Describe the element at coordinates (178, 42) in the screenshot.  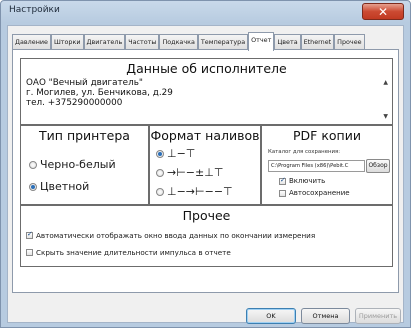
I see `tab-pumping: Подкачка` at that location.